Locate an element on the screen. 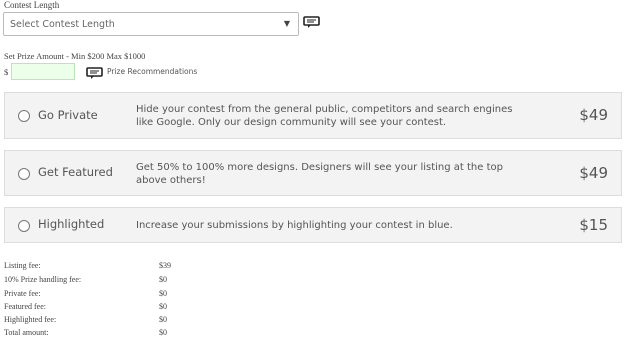 Image resolution: width=624 pixels, height=342 pixels. prize-amount-label: Set Prize Amount - Min $200 Max $1000 is located at coordinates (75, 56).